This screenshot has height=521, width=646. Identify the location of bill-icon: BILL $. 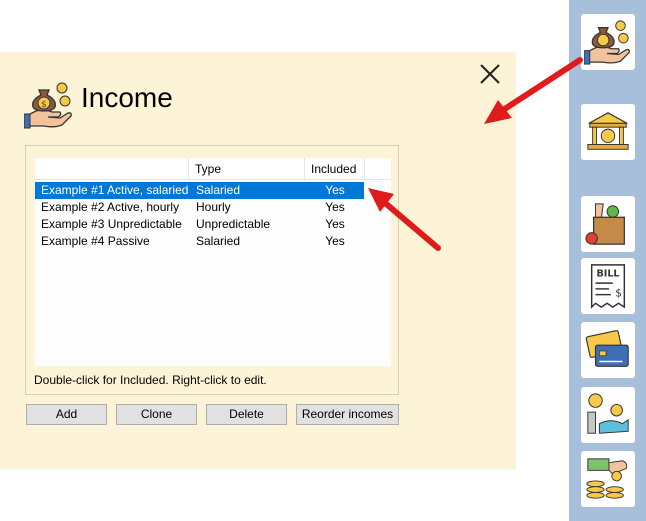
(608, 286).